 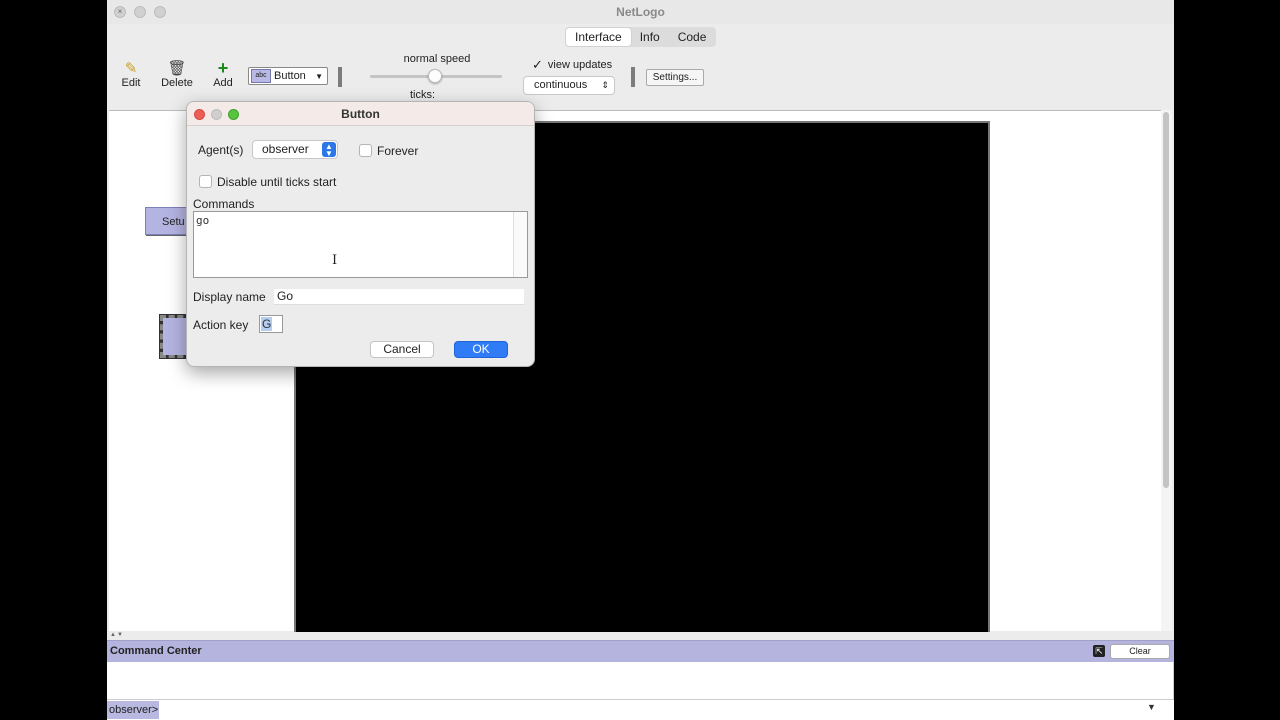 I want to click on tab-info: Info, so click(x=650, y=37).